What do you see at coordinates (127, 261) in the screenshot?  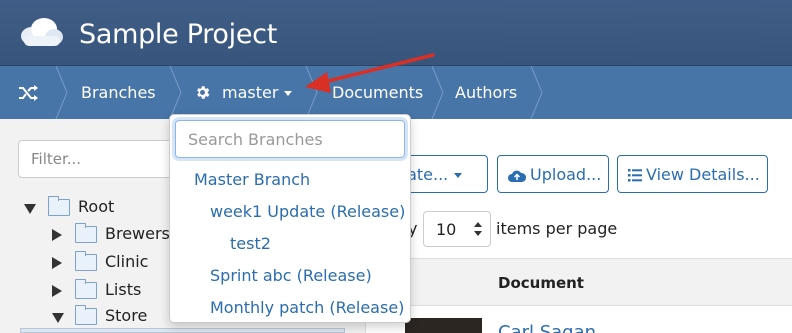 I see `tree-item-label: Clinic` at bounding box center [127, 261].